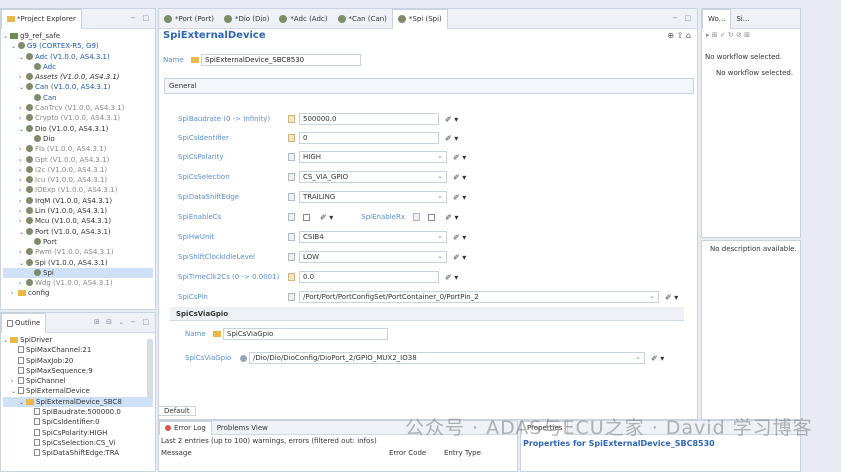 The image size is (841, 472). What do you see at coordinates (303, 19) in the screenshot?
I see `editor-tab: *Adc (Adc)` at bounding box center [303, 19].